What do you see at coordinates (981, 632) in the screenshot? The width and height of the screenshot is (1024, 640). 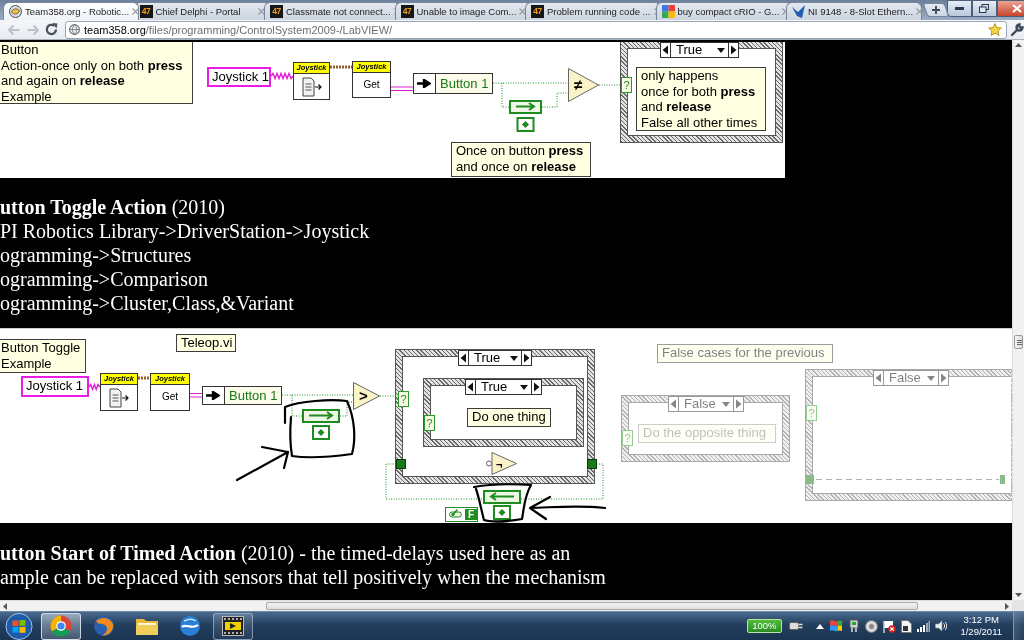 I see `clock-date: 1/29/2011` at bounding box center [981, 632].